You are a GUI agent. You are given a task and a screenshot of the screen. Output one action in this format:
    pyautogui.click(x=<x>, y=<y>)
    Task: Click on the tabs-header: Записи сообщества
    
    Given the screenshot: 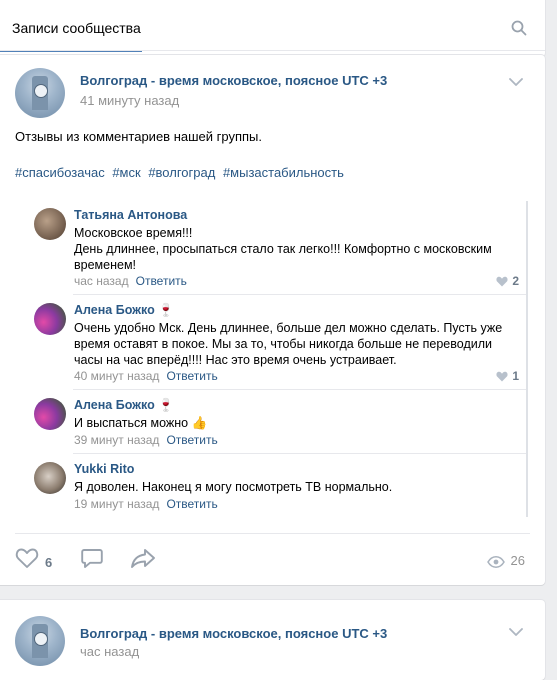 What is the action you would take?
    pyautogui.click(x=272, y=28)
    